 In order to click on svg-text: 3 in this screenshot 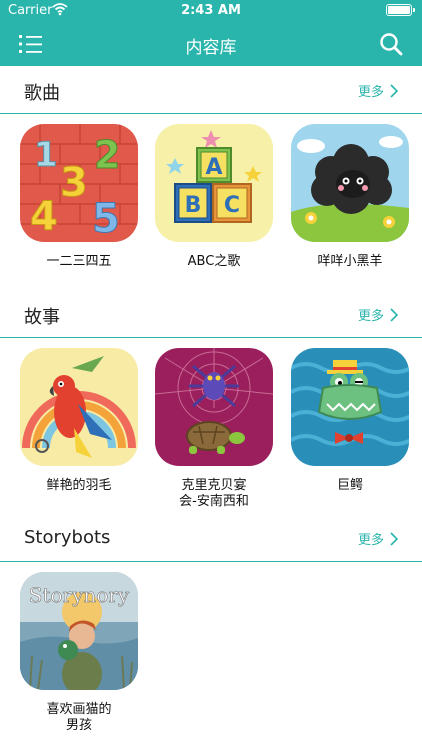, I will do `click(74, 183)`.